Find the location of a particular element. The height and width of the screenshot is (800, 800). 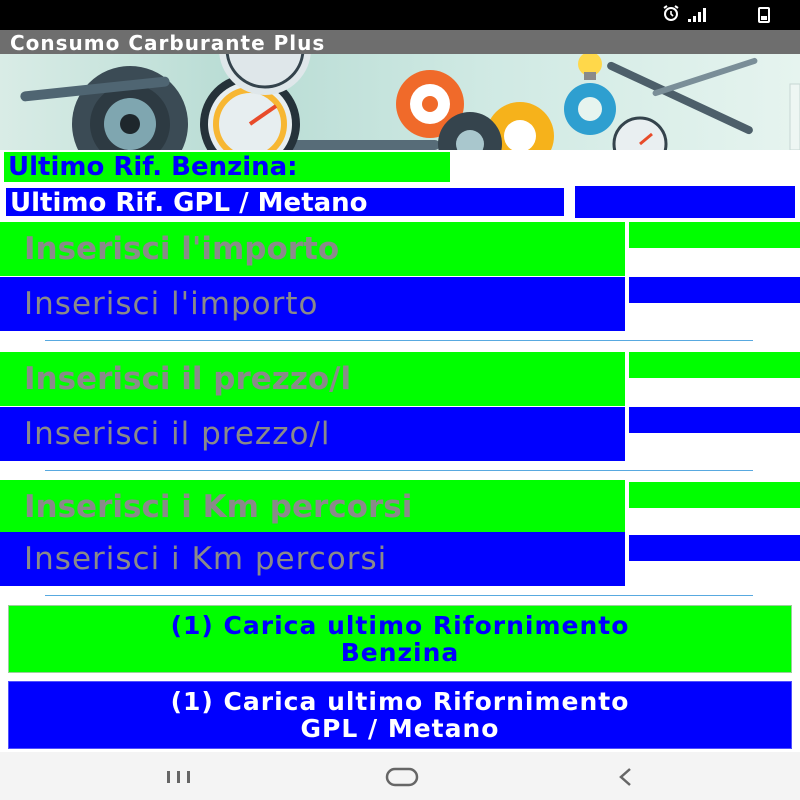

km-lpg-result is located at coordinates (714, 548).